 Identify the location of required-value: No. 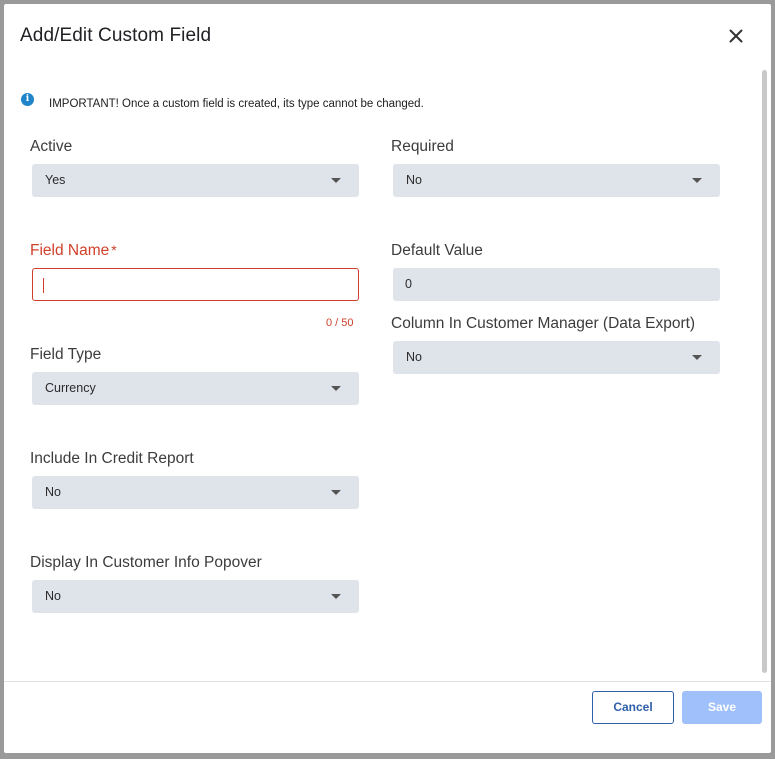
(414, 180).